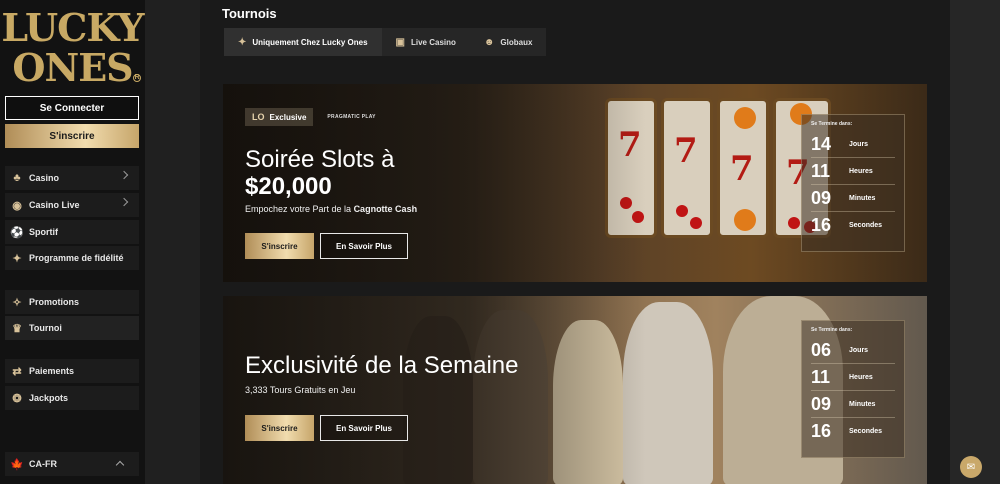 The width and height of the screenshot is (1000, 484). What do you see at coordinates (17, 258) in the screenshot?
I see `star-icon: ✦` at bounding box center [17, 258].